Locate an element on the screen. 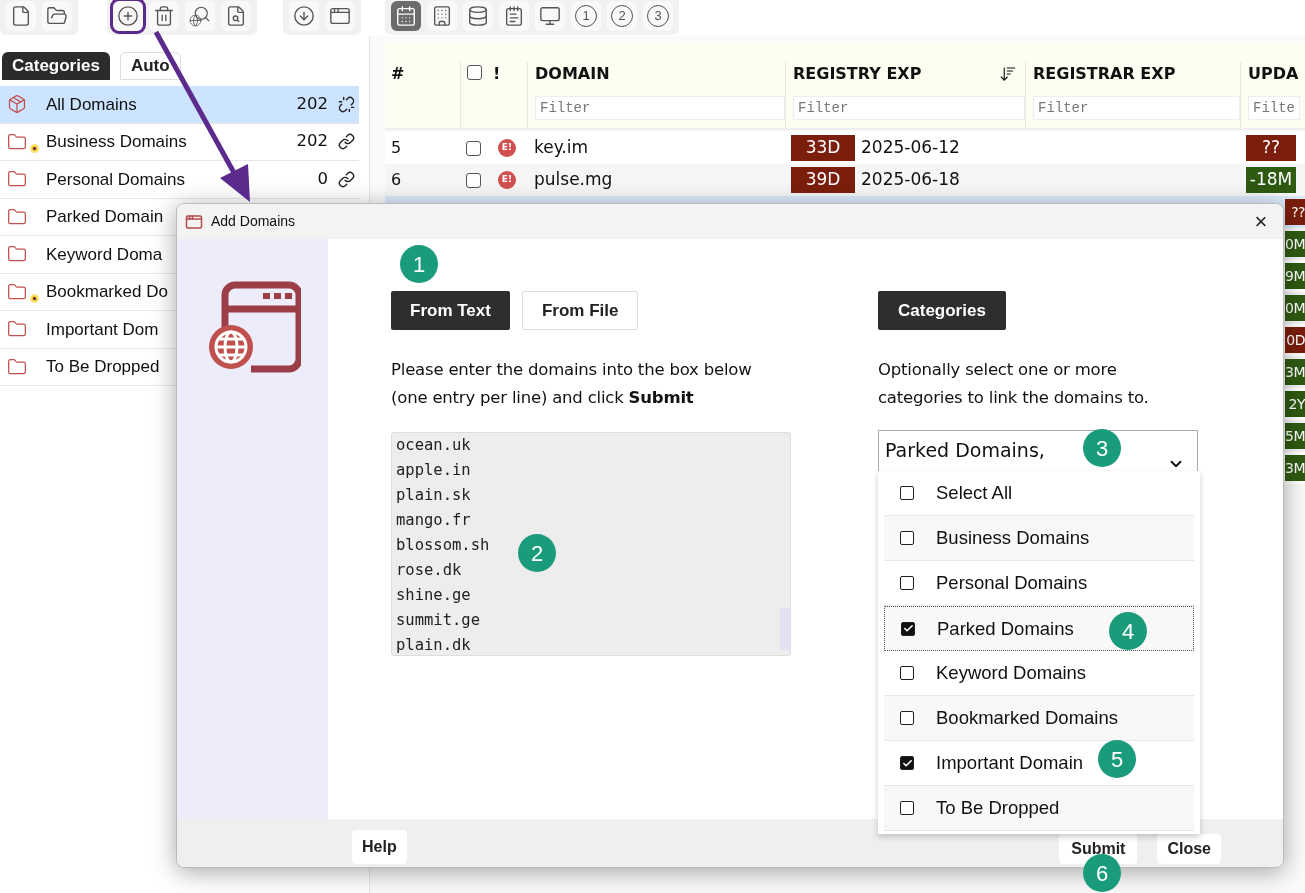 This screenshot has width=1305, height=893. category-label: Keyword Doma is located at coordinates (104, 254).